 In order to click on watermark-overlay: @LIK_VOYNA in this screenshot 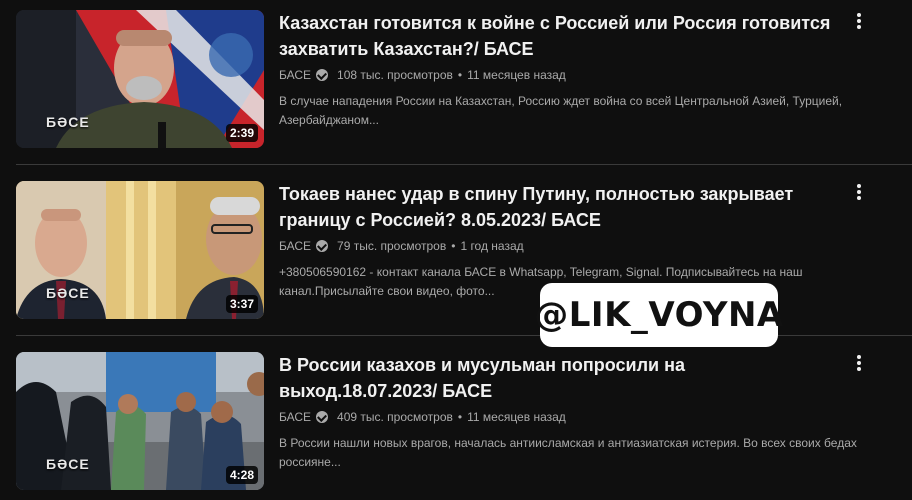, I will do `click(658, 315)`.